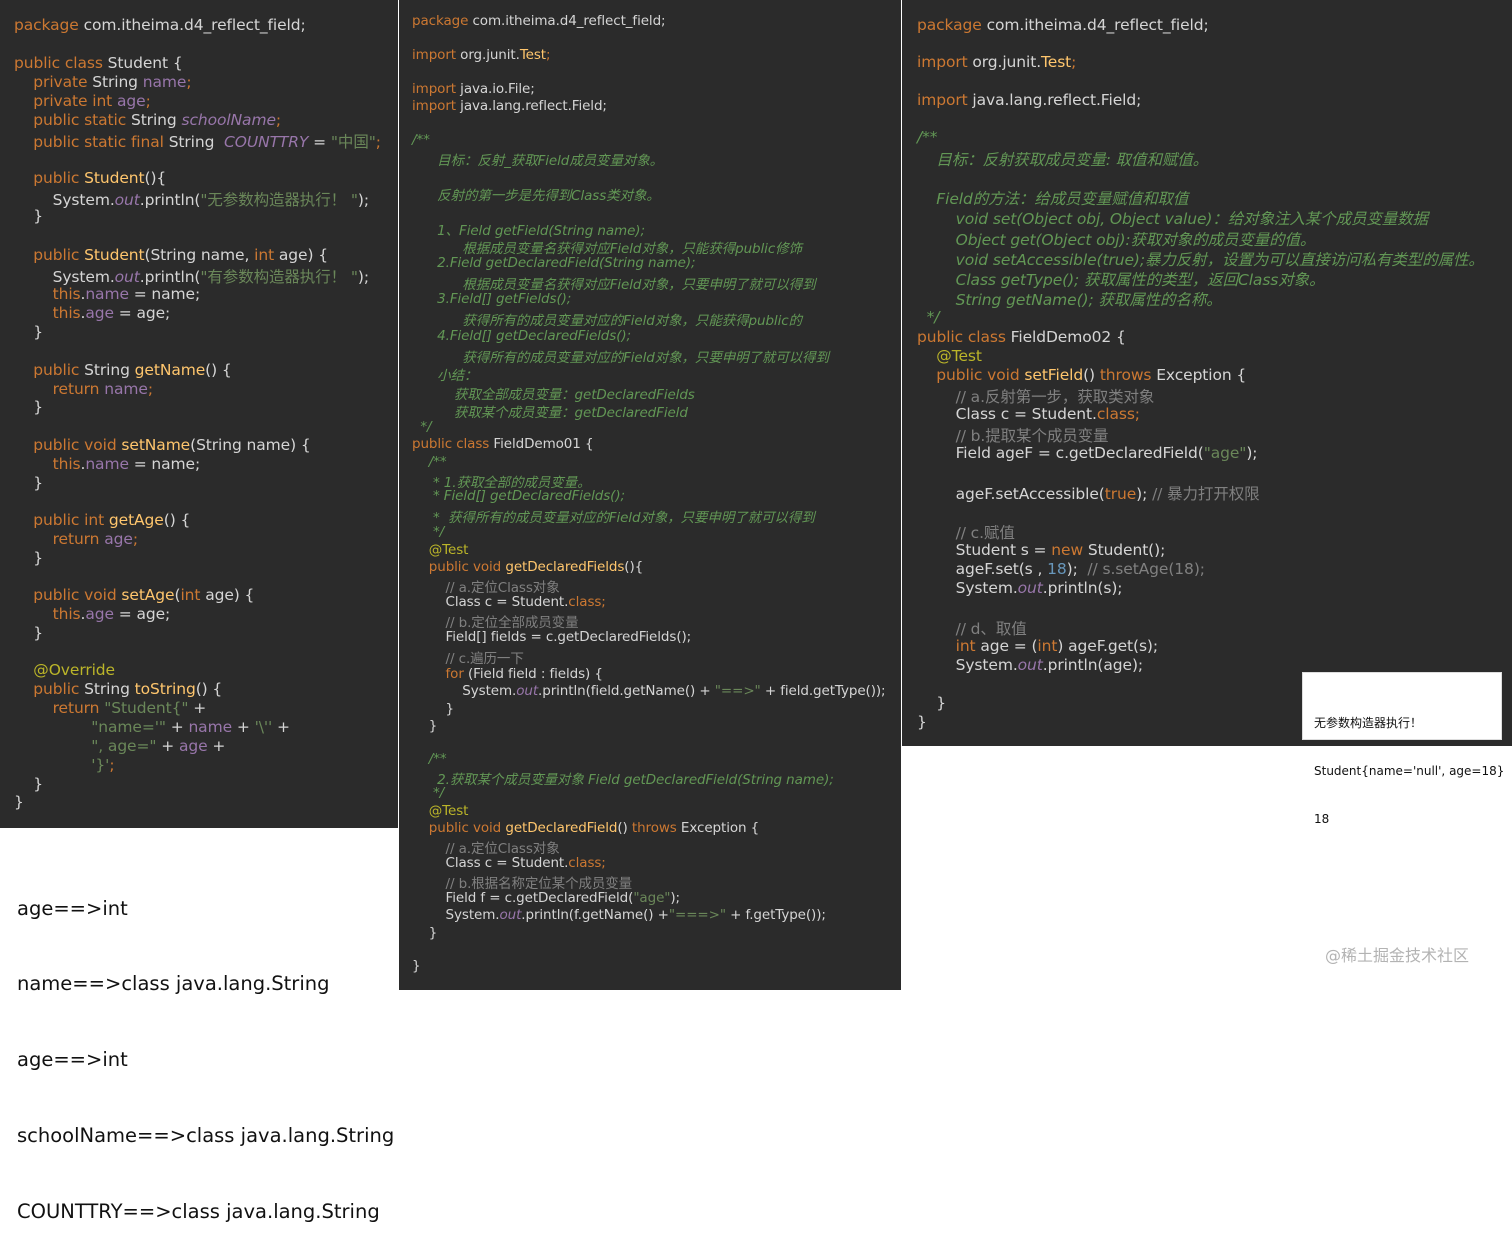  What do you see at coordinates (102, 520) in the screenshot?
I see `code-line: public int getAge() {` at bounding box center [102, 520].